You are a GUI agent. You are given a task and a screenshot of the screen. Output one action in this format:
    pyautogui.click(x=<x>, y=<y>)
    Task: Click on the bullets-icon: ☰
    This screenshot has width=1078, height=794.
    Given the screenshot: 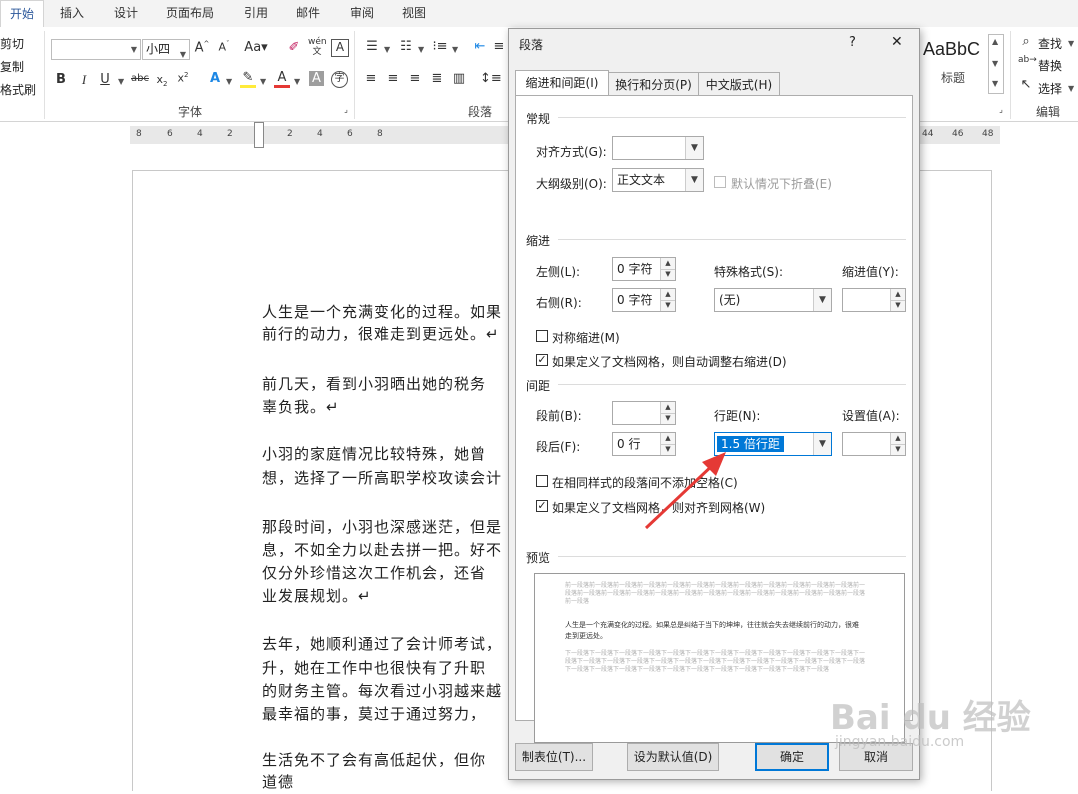 What is the action you would take?
    pyautogui.click(x=372, y=46)
    